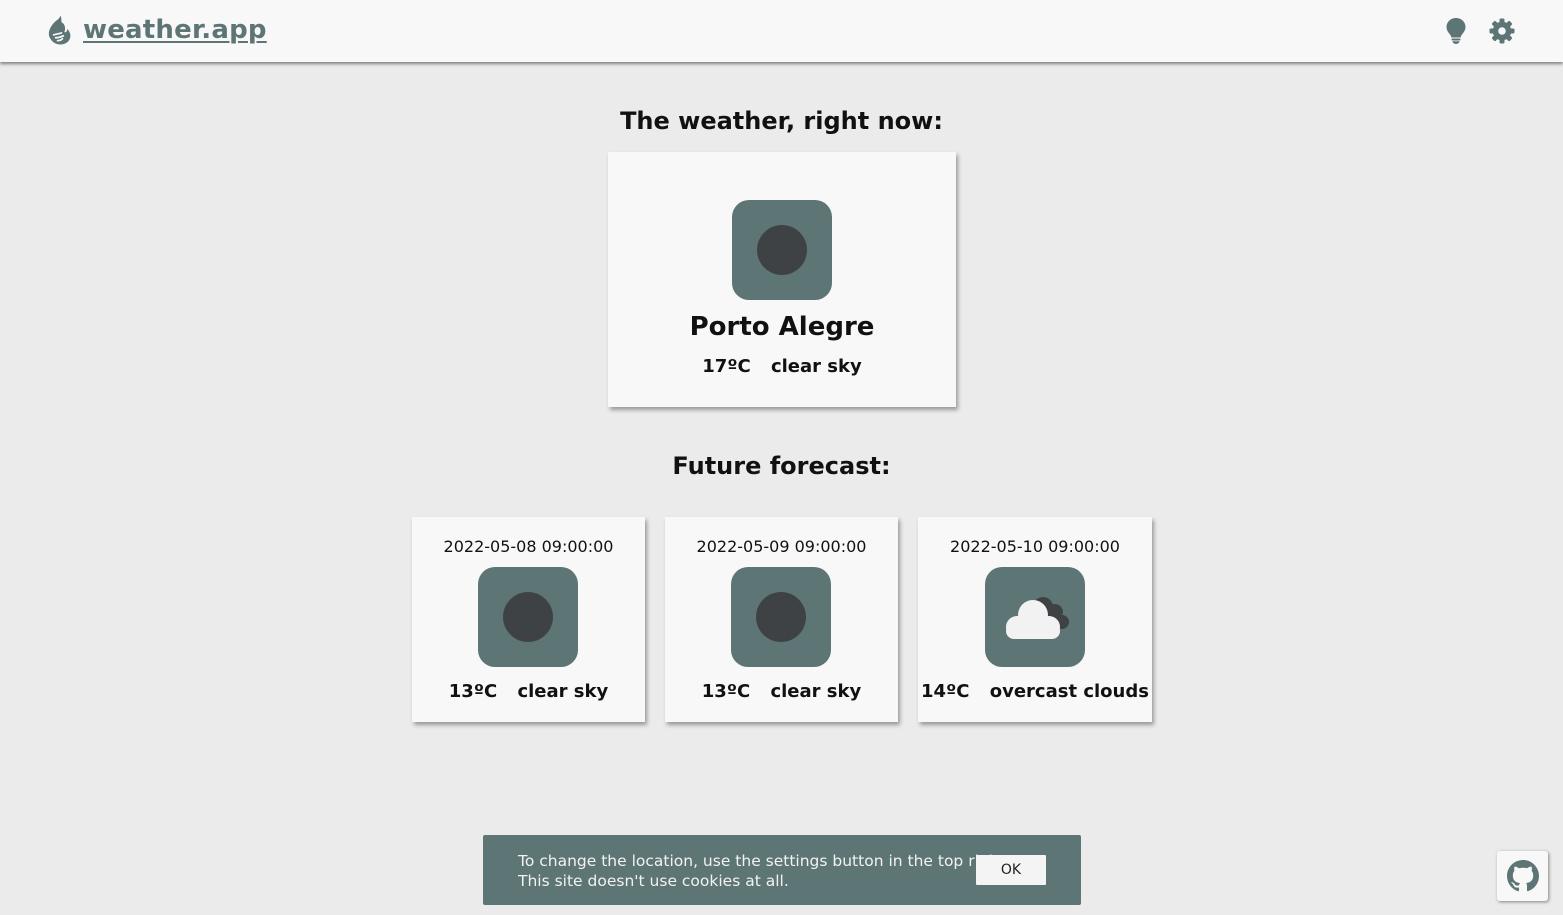  Describe the element at coordinates (59, 30) in the screenshot. I see `flame-wind-icon` at that location.